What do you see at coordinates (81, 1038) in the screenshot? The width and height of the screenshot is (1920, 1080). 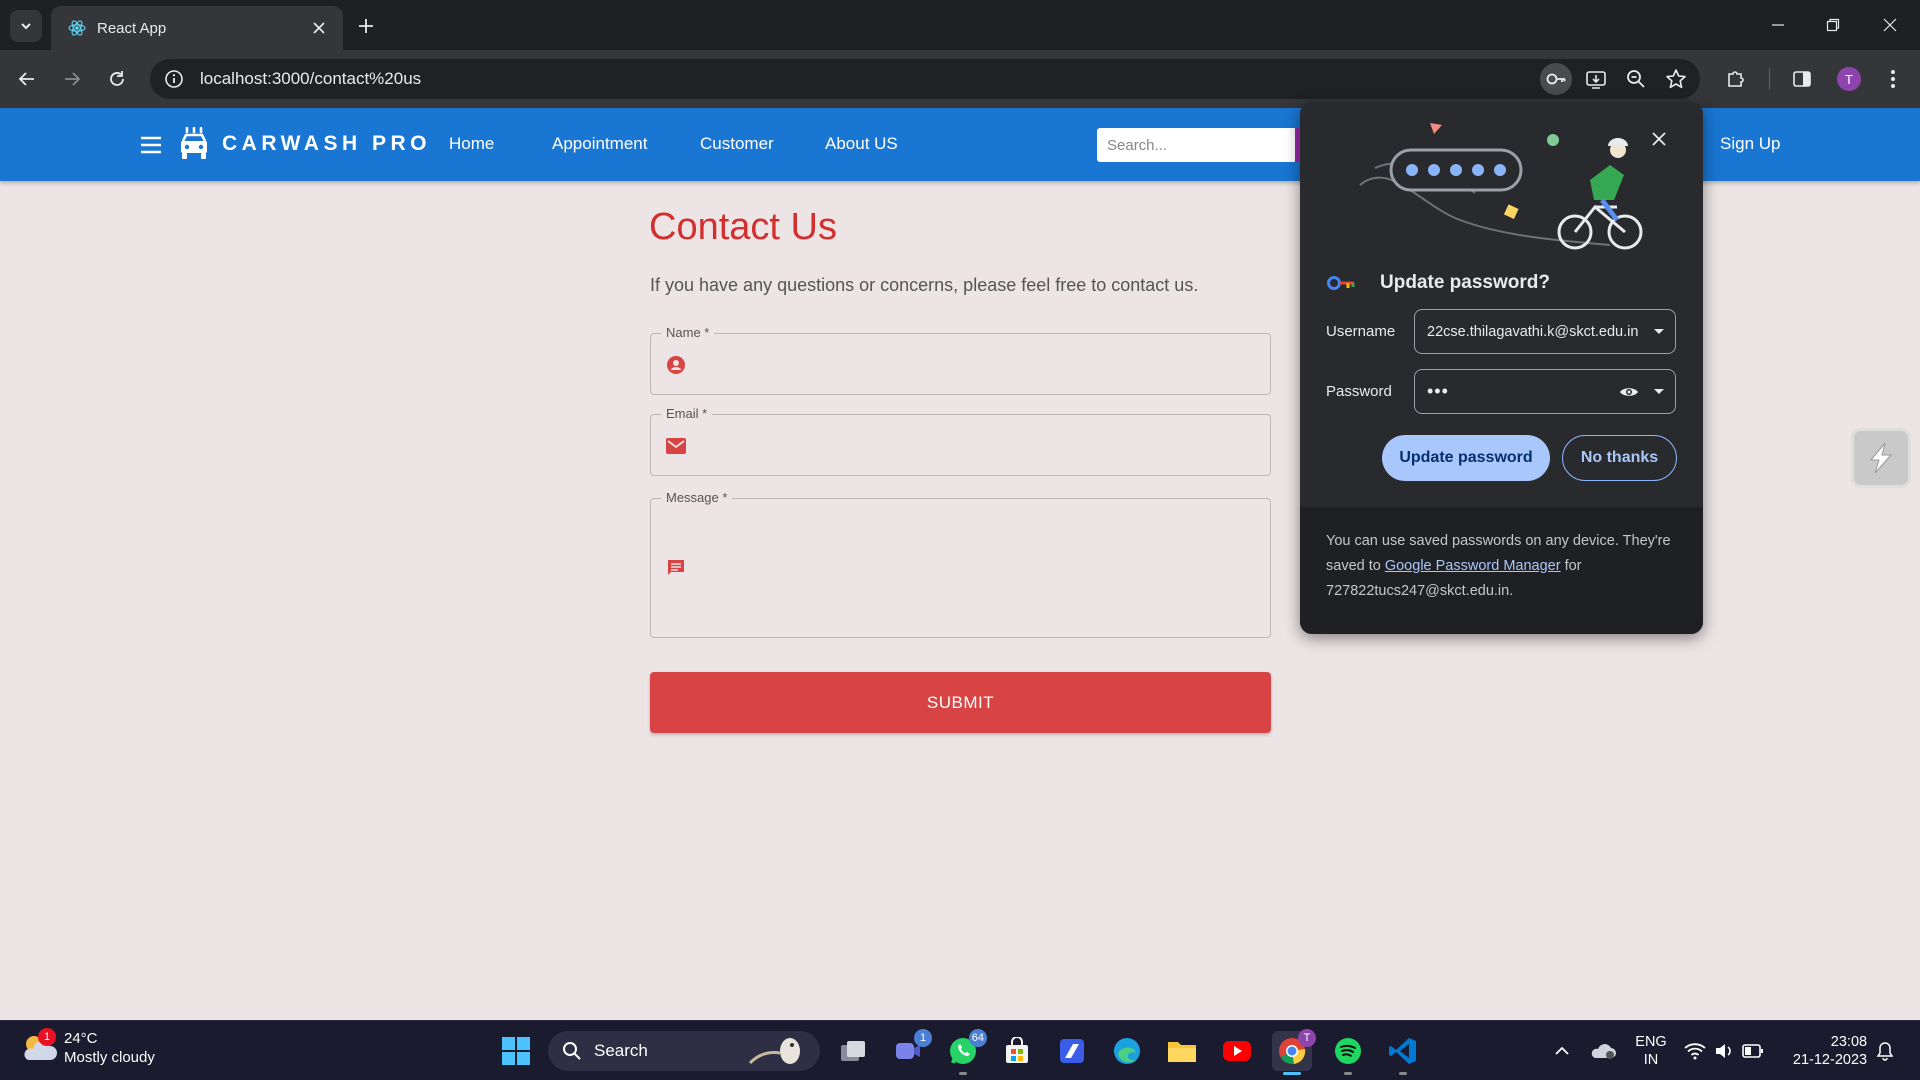 I see `weather-temp: 24°C` at bounding box center [81, 1038].